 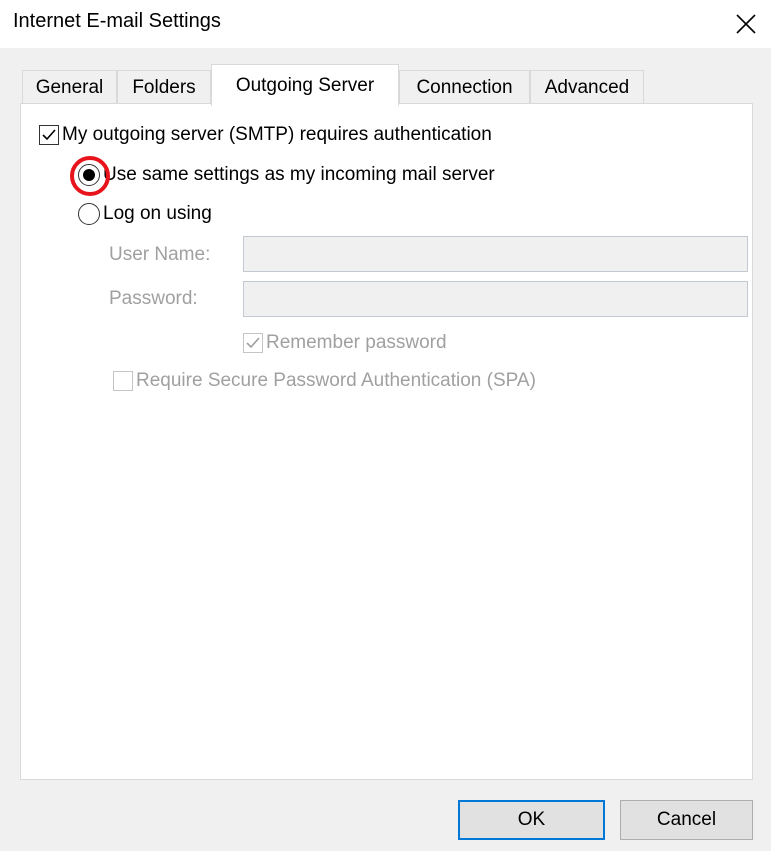 I want to click on requires-auth-checkbox, so click(x=49, y=135).